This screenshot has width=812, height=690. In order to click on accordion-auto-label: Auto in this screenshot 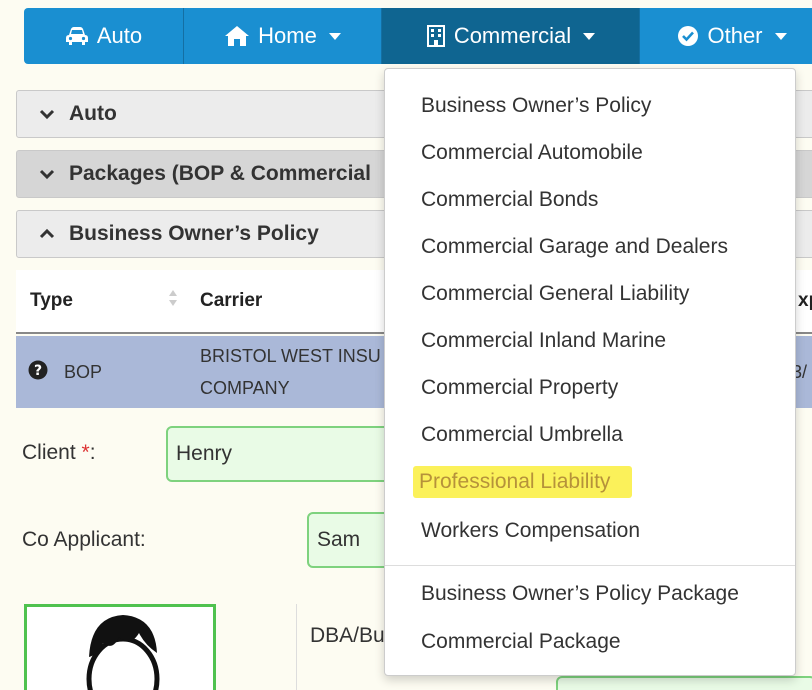, I will do `click(93, 113)`.